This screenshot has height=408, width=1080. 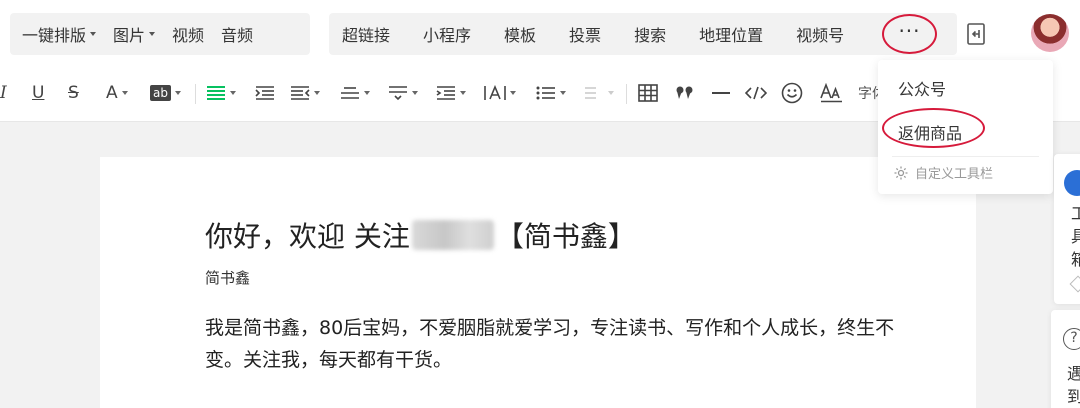 I want to click on video-label: 视频, so click(x=188, y=35).